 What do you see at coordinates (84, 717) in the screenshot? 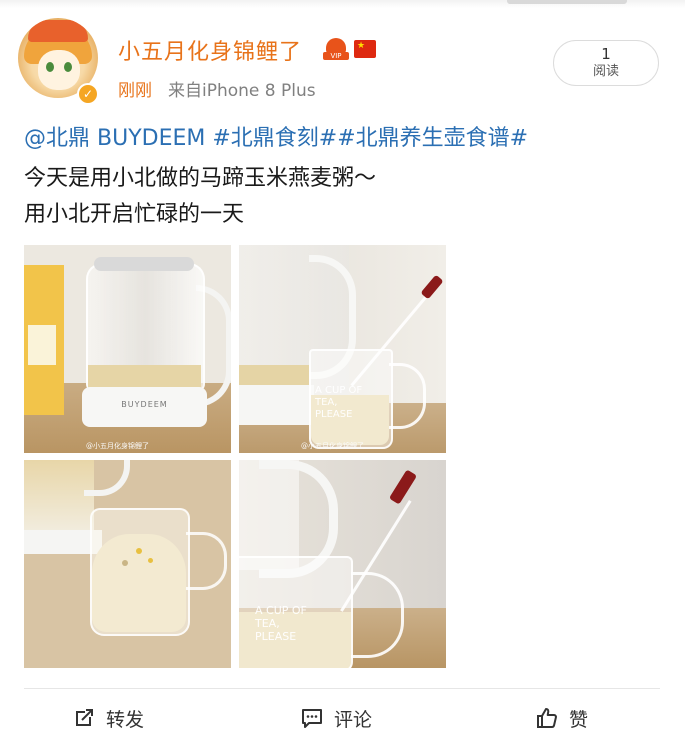
I see `share-icon` at bounding box center [84, 717].